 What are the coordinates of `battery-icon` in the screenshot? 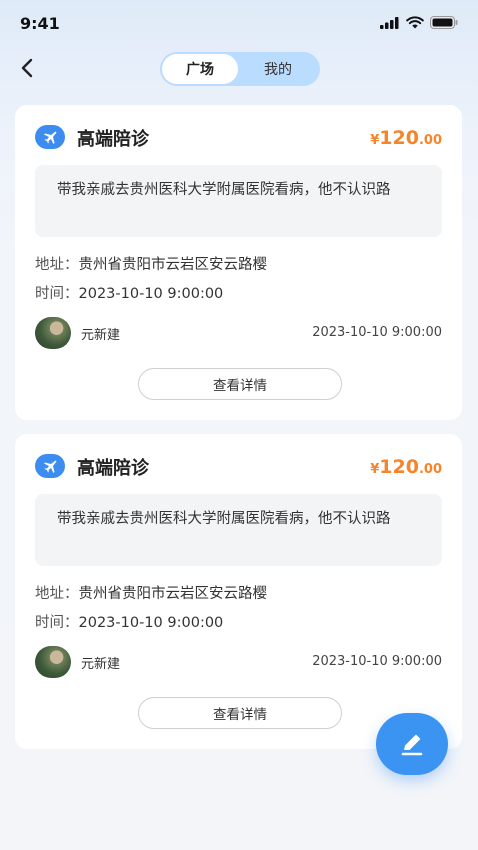 It's located at (444, 22).